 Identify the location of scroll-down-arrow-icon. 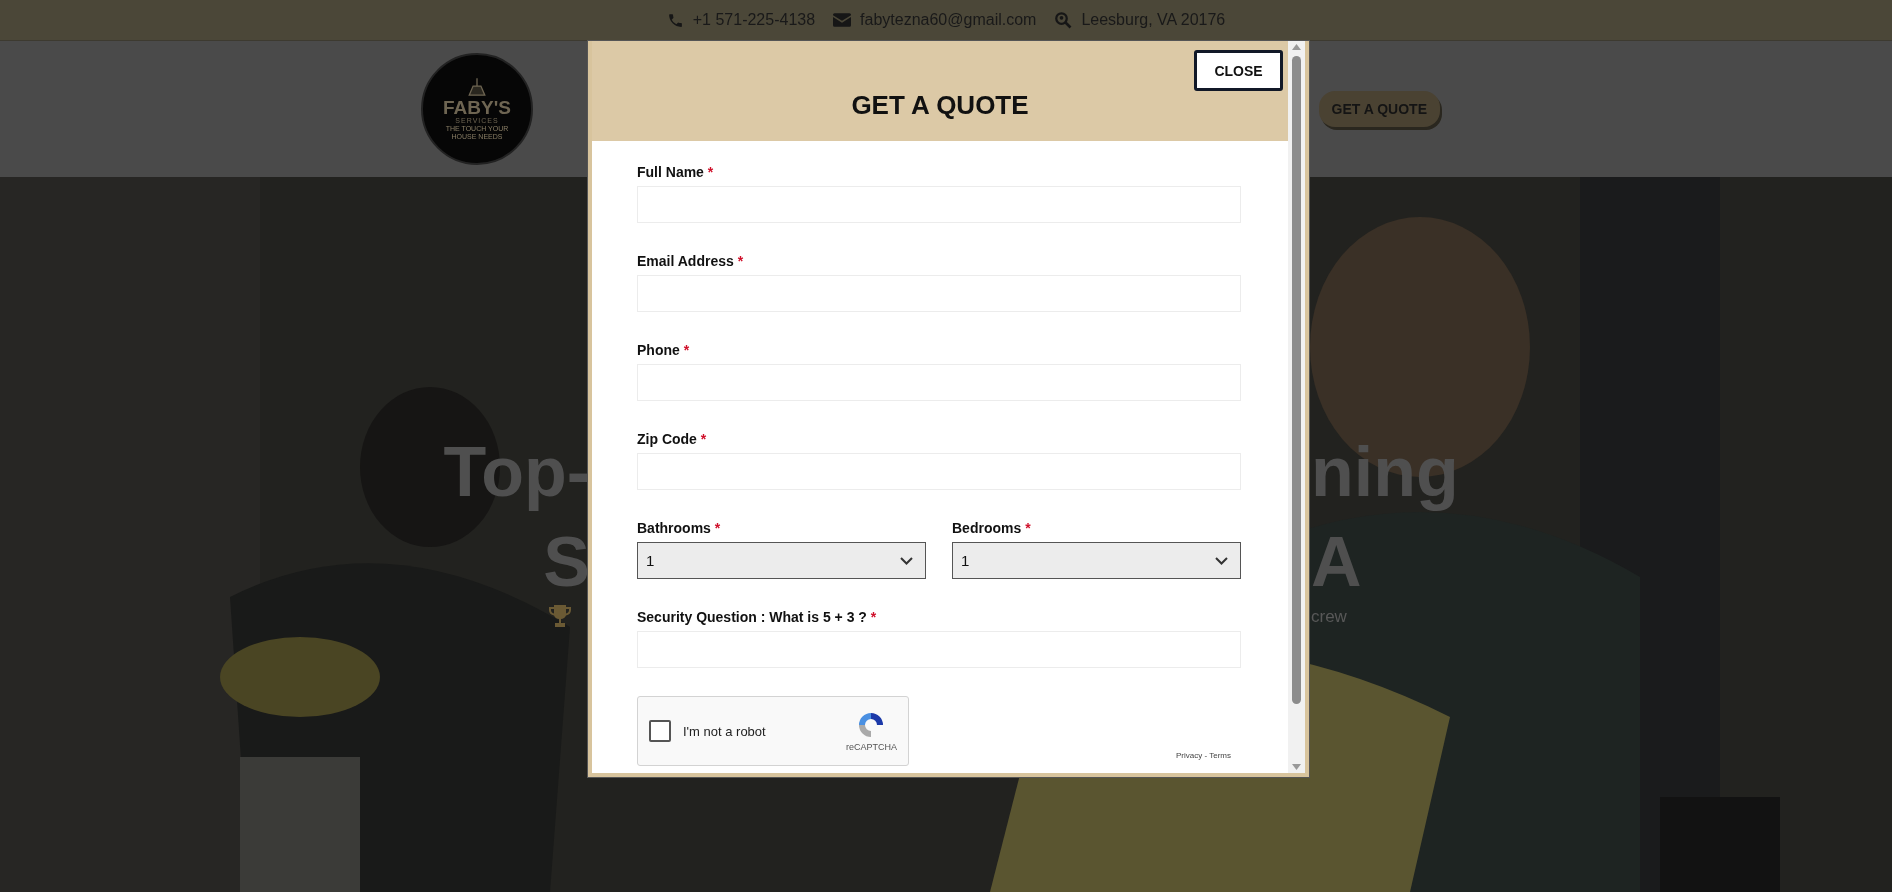
(1296, 767).